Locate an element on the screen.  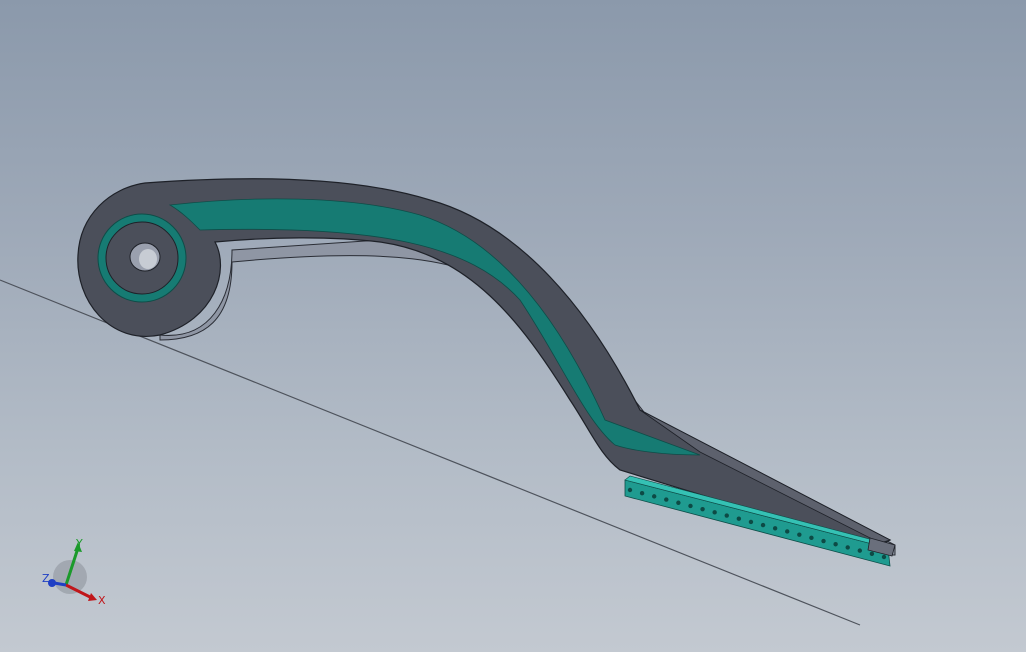
y-axis-label: Y is located at coordinates (79, 543).